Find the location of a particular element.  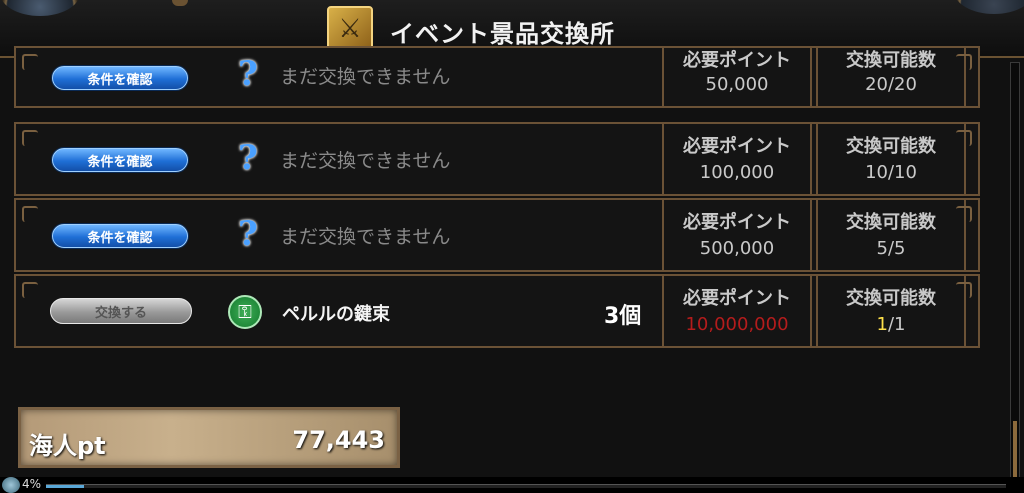

points-value: 500,000 is located at coordinates (737, 248).